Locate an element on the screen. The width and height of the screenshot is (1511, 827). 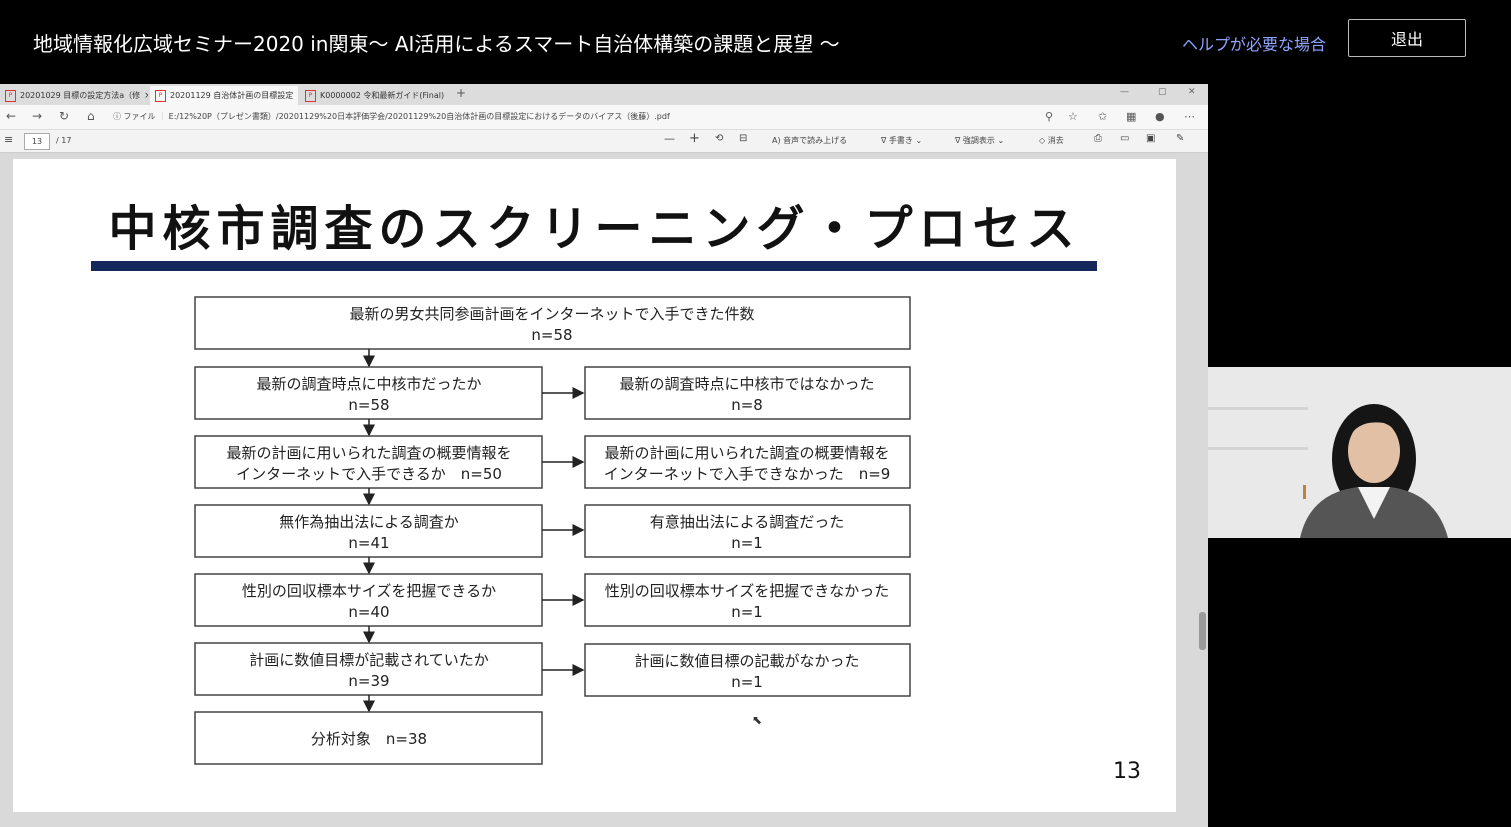
erase-button: ◇ 消去 is located at coordinates (1051, 140).